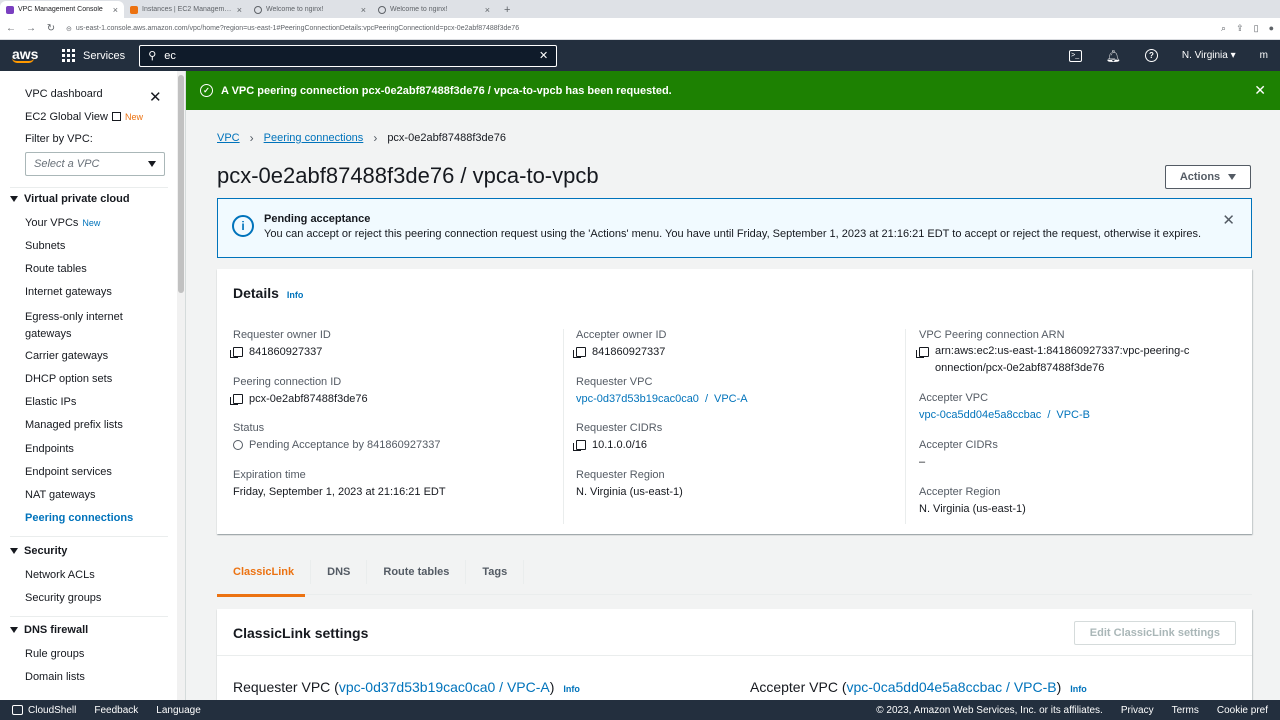  I want to click on sidebar-item-nat-gateways: NAT gateways, so click(60, 495).